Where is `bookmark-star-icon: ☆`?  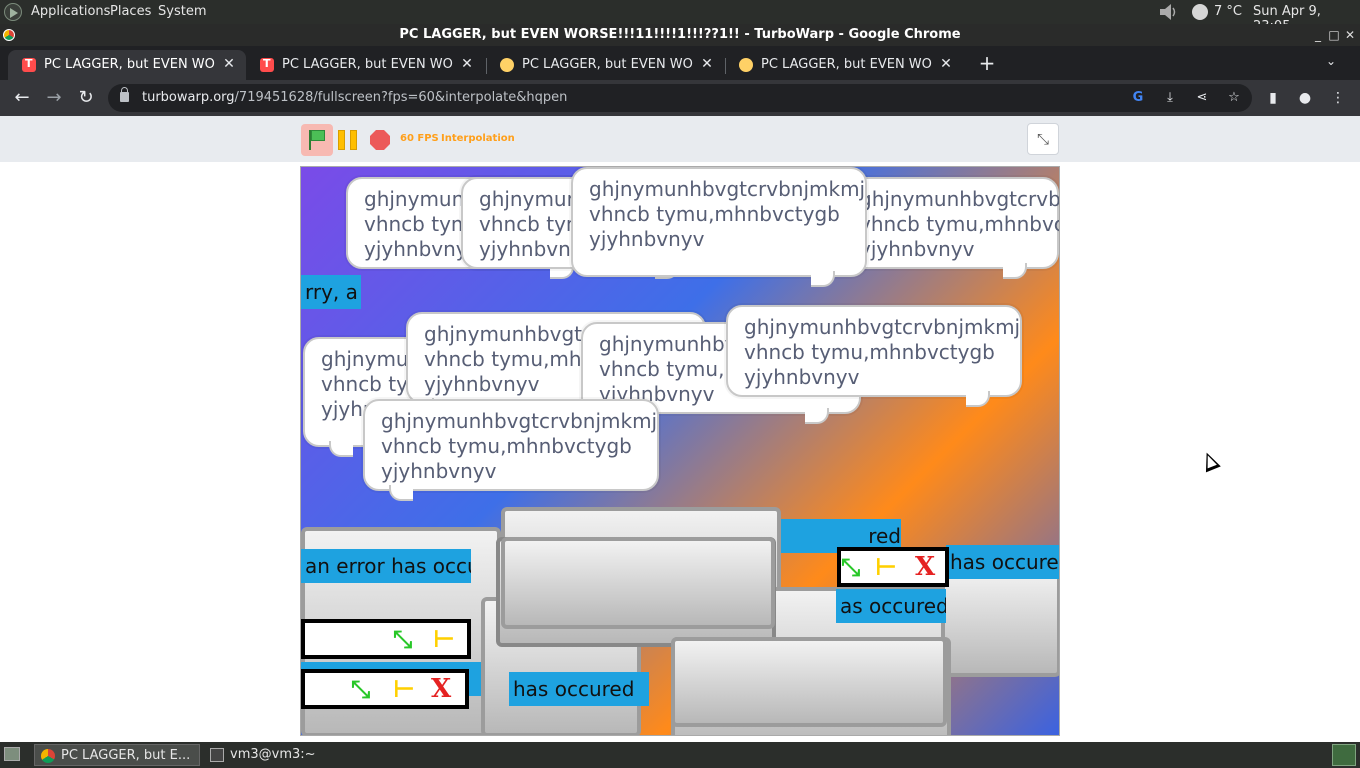
bookmark-star-icon: ☆ is located at coordinates (1234, 98).